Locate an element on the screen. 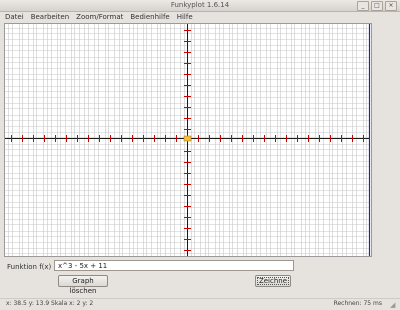 This screenshot has width=400, height=310. cursor-coordinates: x: 38.5 y: 13.9 Skala x: 2 y: 2 is located at coordinates (50, 303).